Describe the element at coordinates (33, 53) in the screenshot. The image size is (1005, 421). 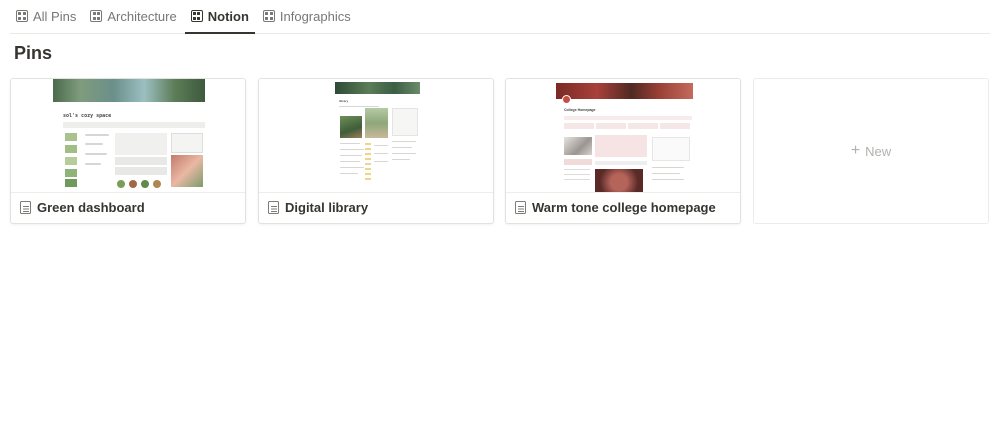
I see `page-title: Pins` at that location.